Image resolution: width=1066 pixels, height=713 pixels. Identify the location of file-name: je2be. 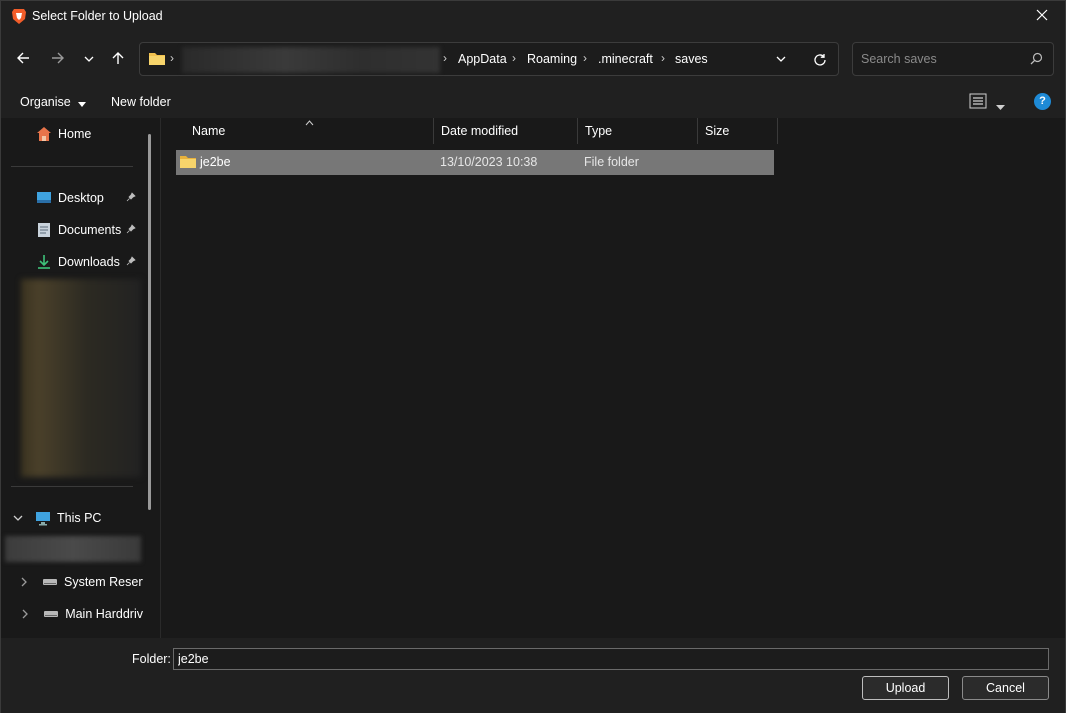
(215, 162).